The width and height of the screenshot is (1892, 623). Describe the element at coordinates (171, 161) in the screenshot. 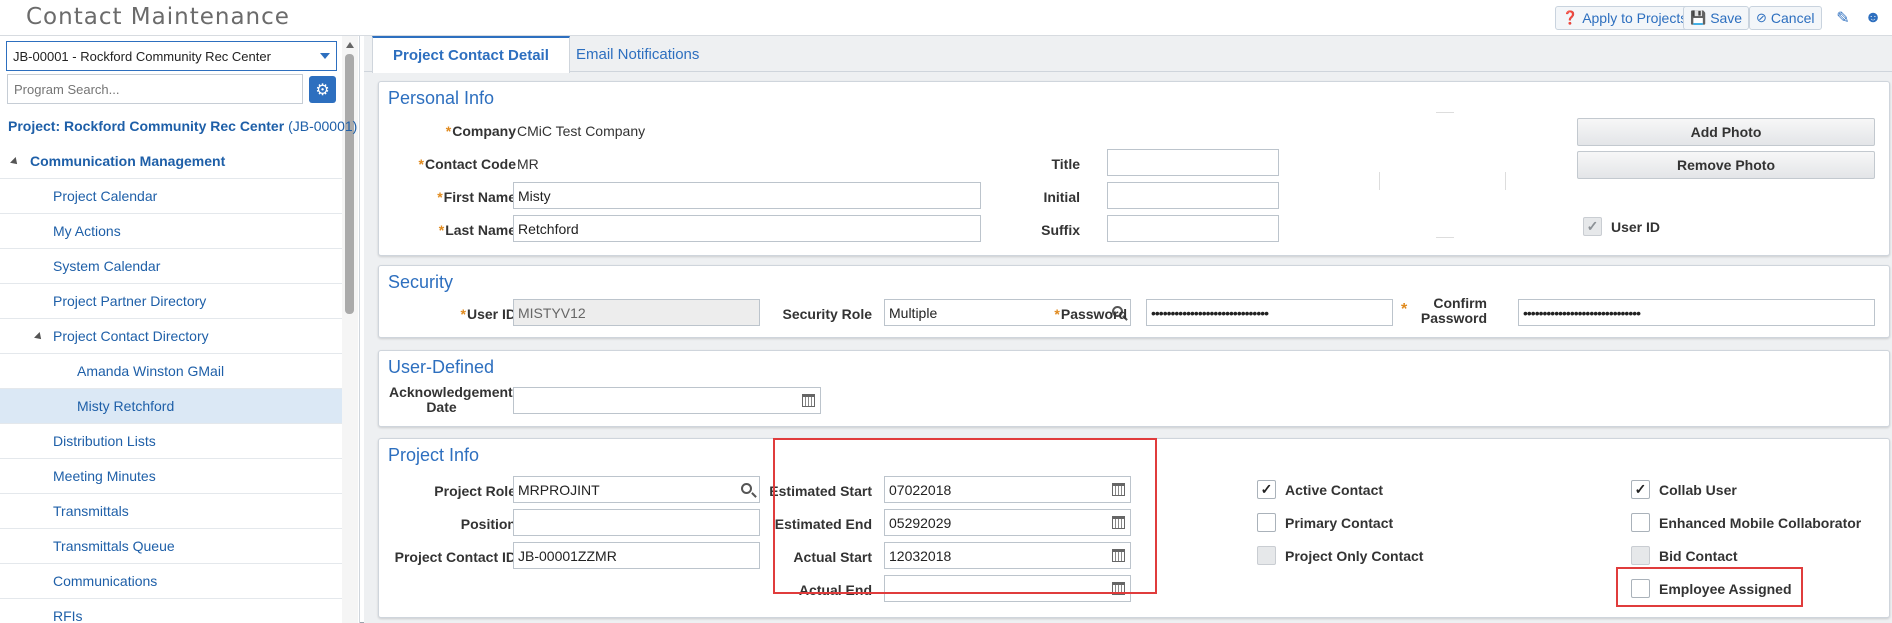

I see `tree-item-communication-management: Communication Management` at that location.